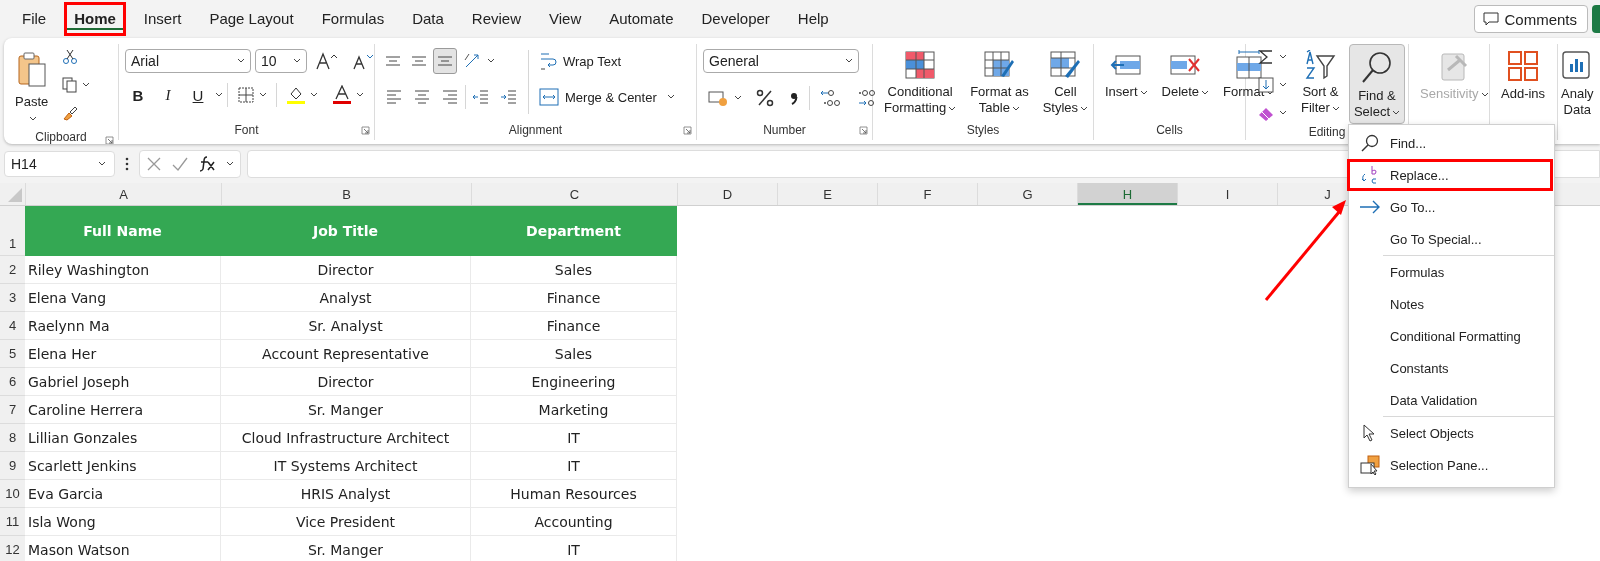  What do you see at coordinates (346, 522) in the screenshot?
I see `table-cell: Vice President` at bounding box center [346, 522].